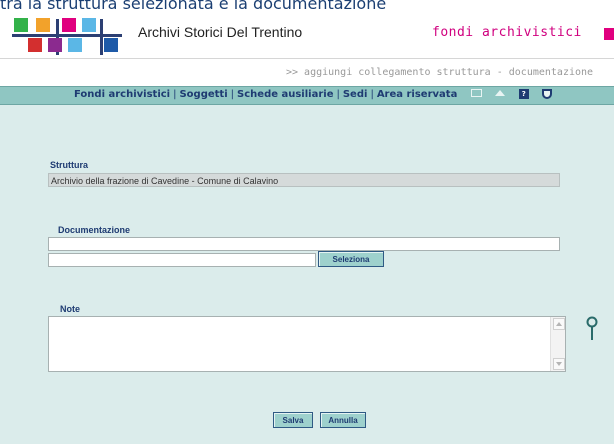  I want to click on annulla-button: Annulla, so click(343, 420).